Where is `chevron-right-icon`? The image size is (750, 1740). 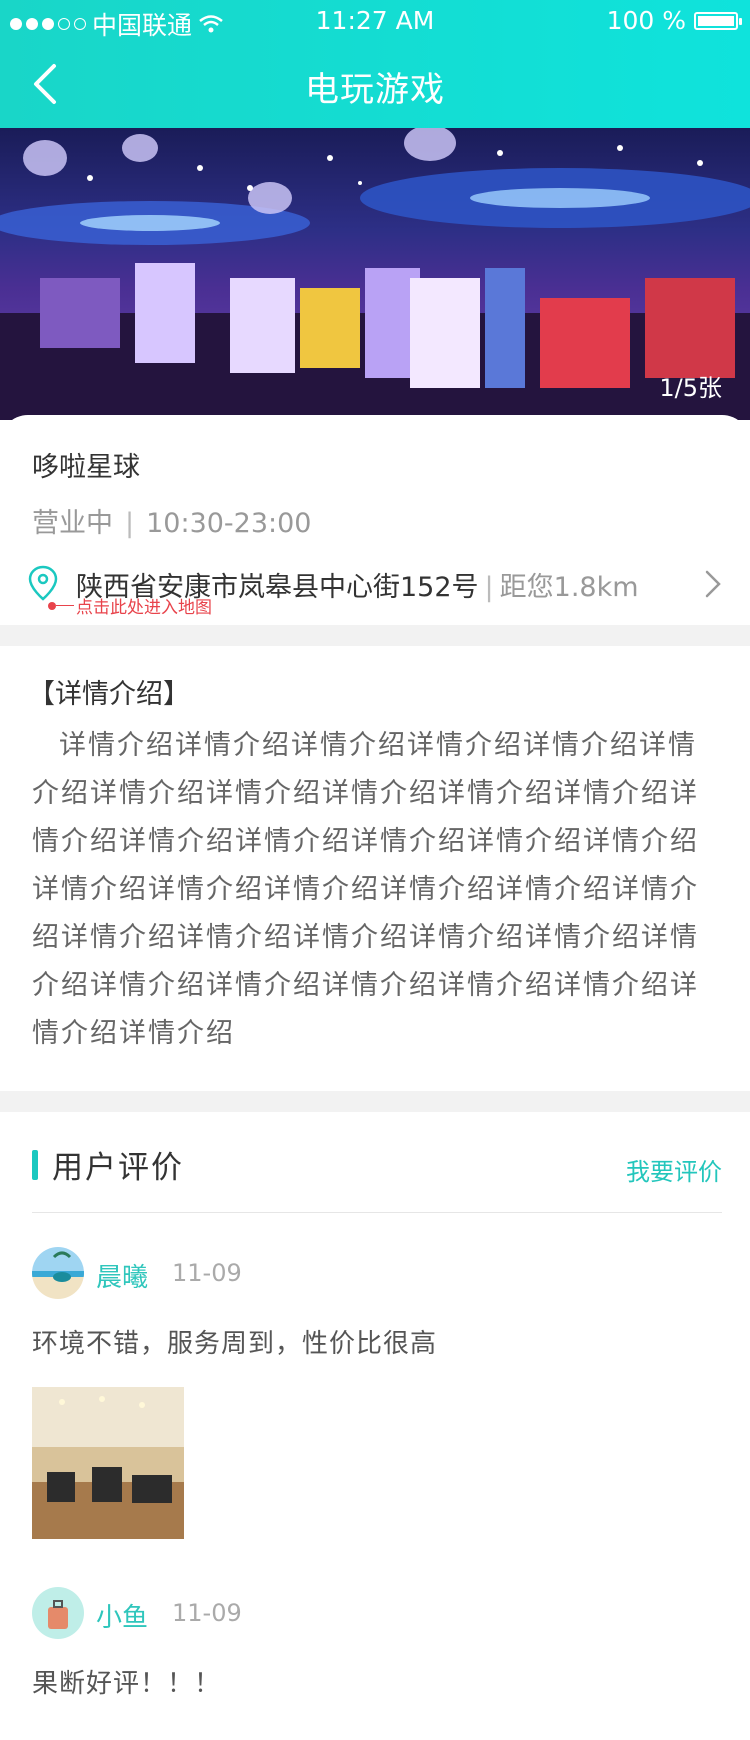 chevron-right-icon is located at coordinates (713, 584).